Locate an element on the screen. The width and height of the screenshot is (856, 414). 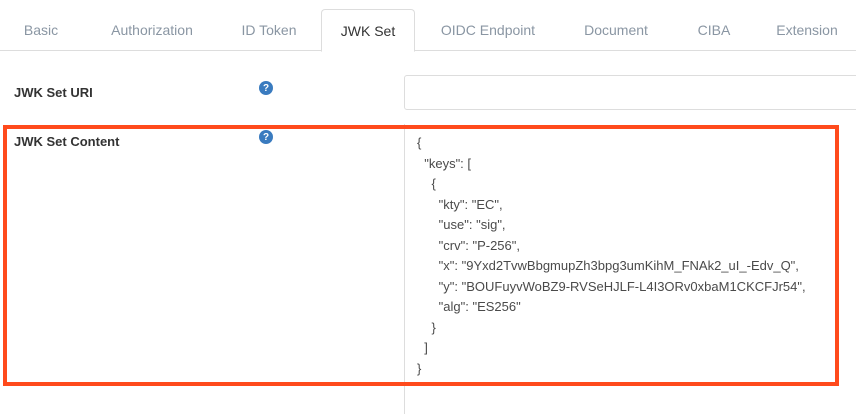
jwk-set-uri-label: JWK Set URI is located at coordinates (53, 92).